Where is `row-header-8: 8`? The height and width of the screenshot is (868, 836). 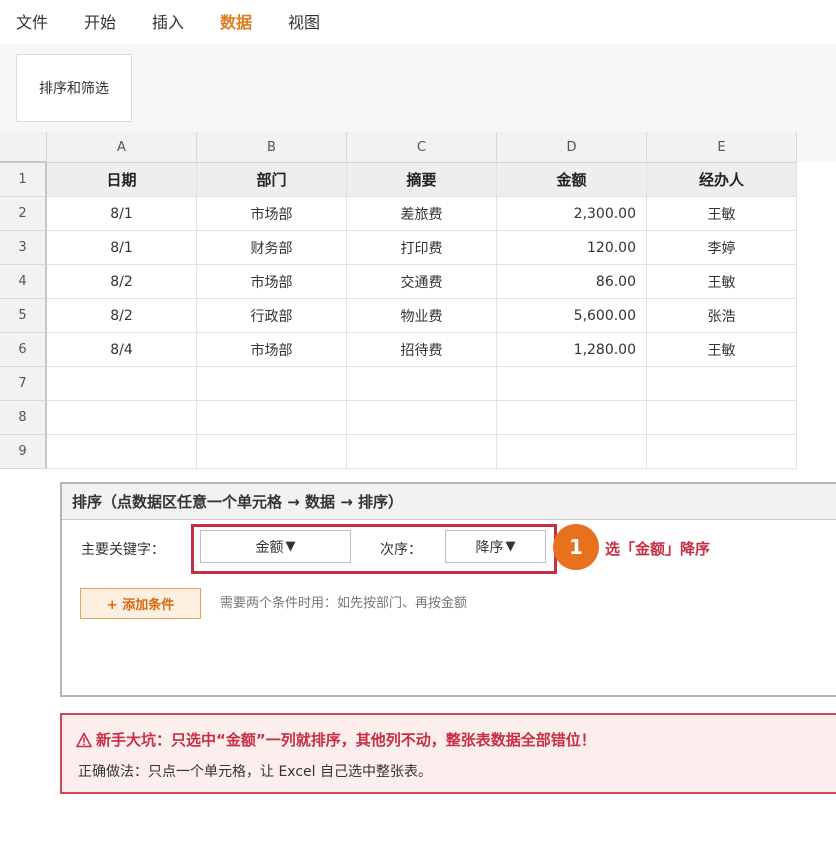 row-header-8: 8 is located at coordinates (23, 418).